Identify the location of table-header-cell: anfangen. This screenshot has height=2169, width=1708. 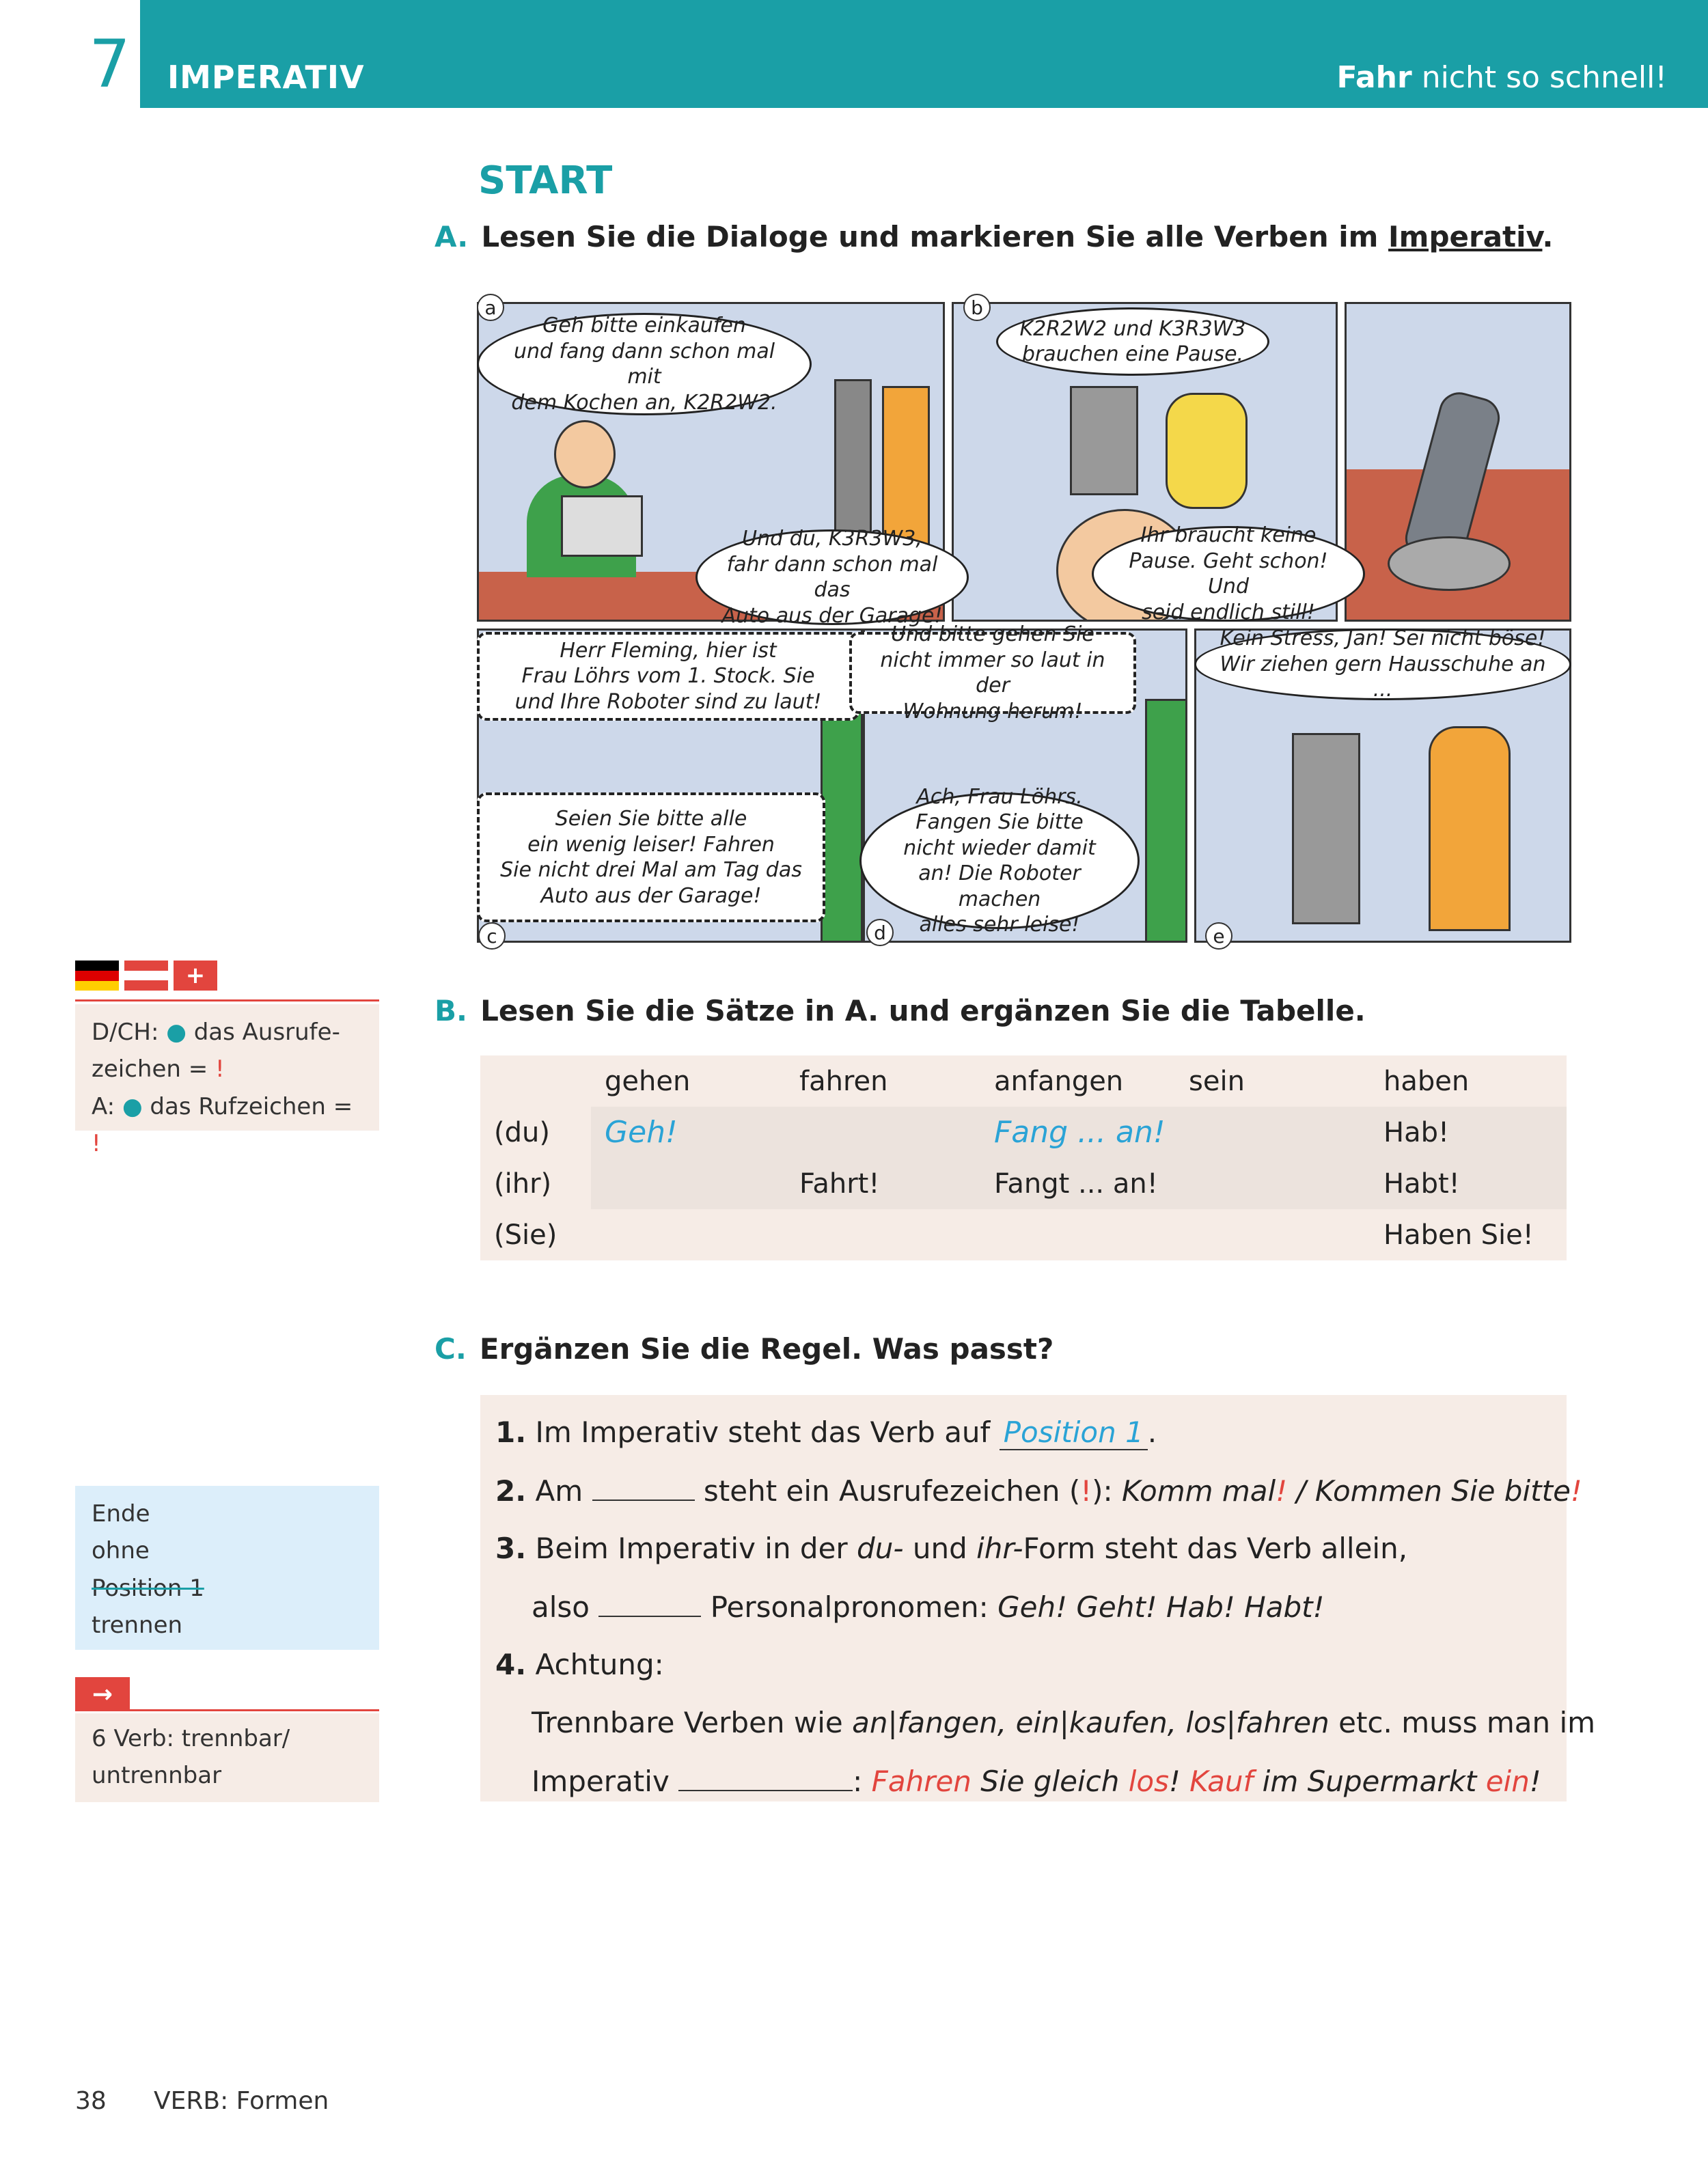
(1059, 1081).